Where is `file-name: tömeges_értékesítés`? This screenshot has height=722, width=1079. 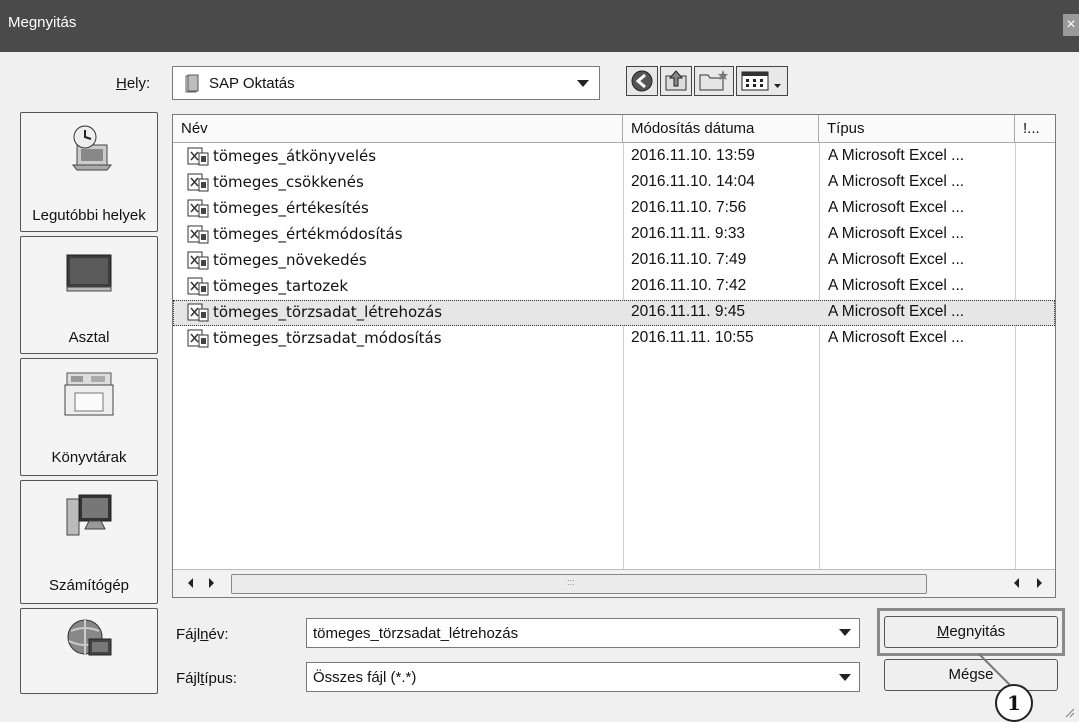
file-name: tömeges_értékesítés is located at coordinates (291, 208).